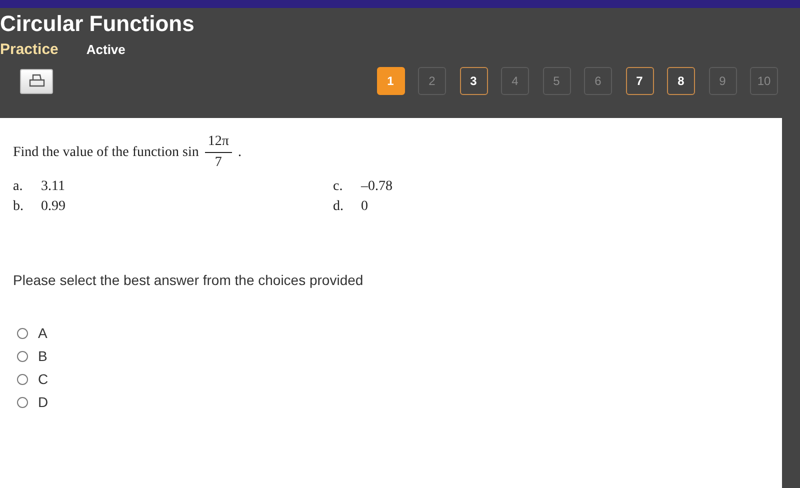  I want to click on answer-option: c. –0.78, so click(362, 187).